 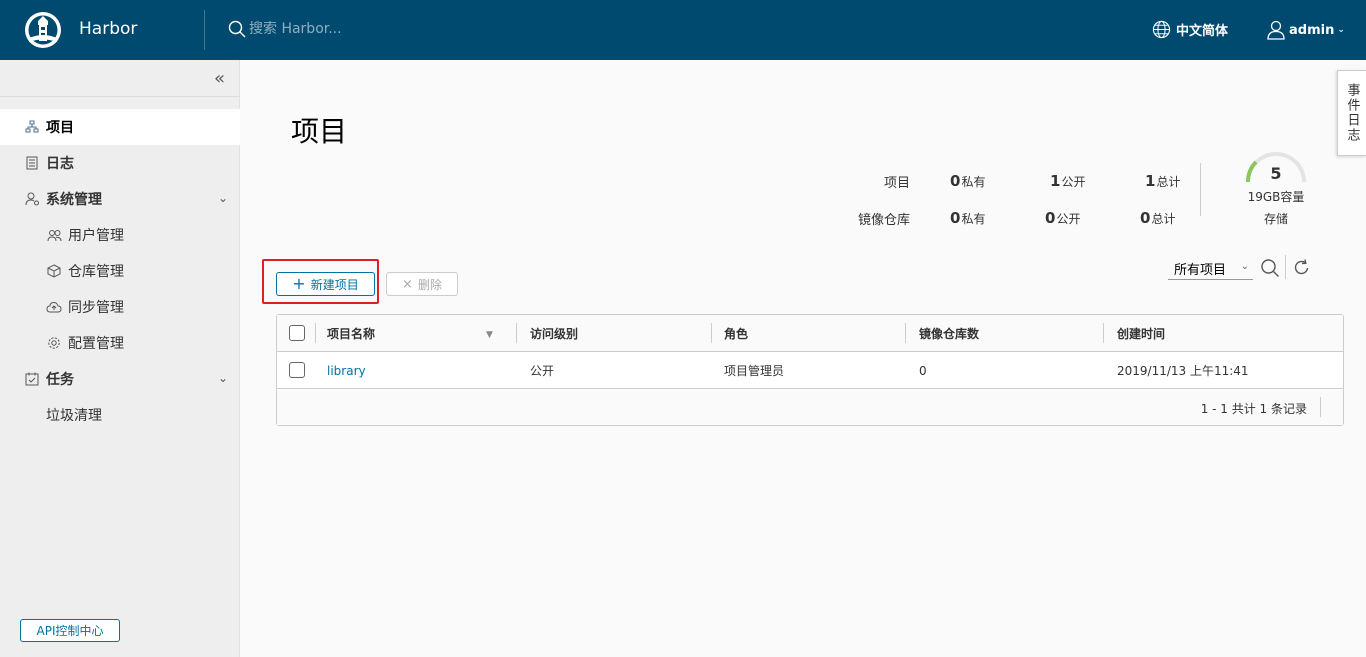 I want to click on sidebar-item-admin: 系统管理 ⌄, so click(x=120, y=199).